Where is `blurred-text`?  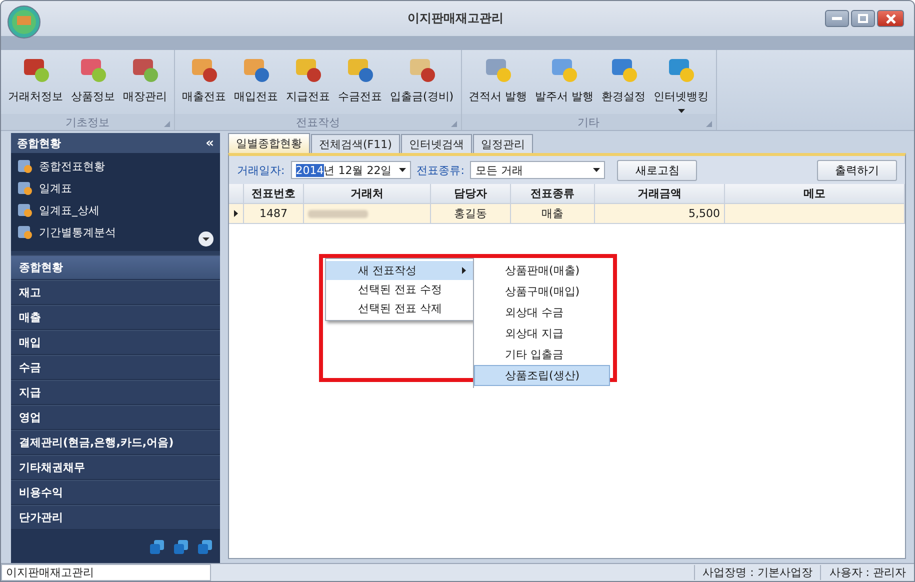
blurred-text is located at coordinates (338, 214).